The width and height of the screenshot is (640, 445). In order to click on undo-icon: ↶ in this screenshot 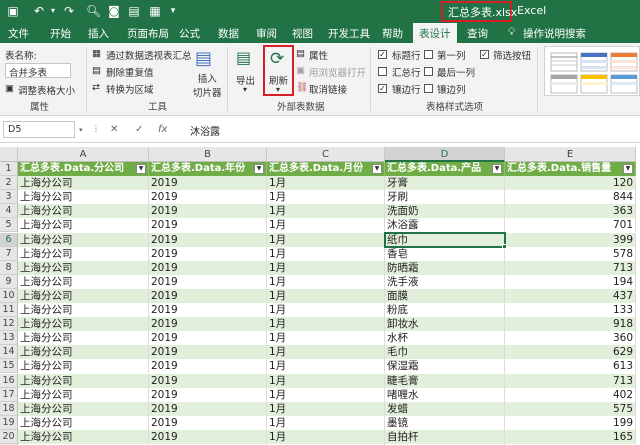, I will do `click(39, 11)`.